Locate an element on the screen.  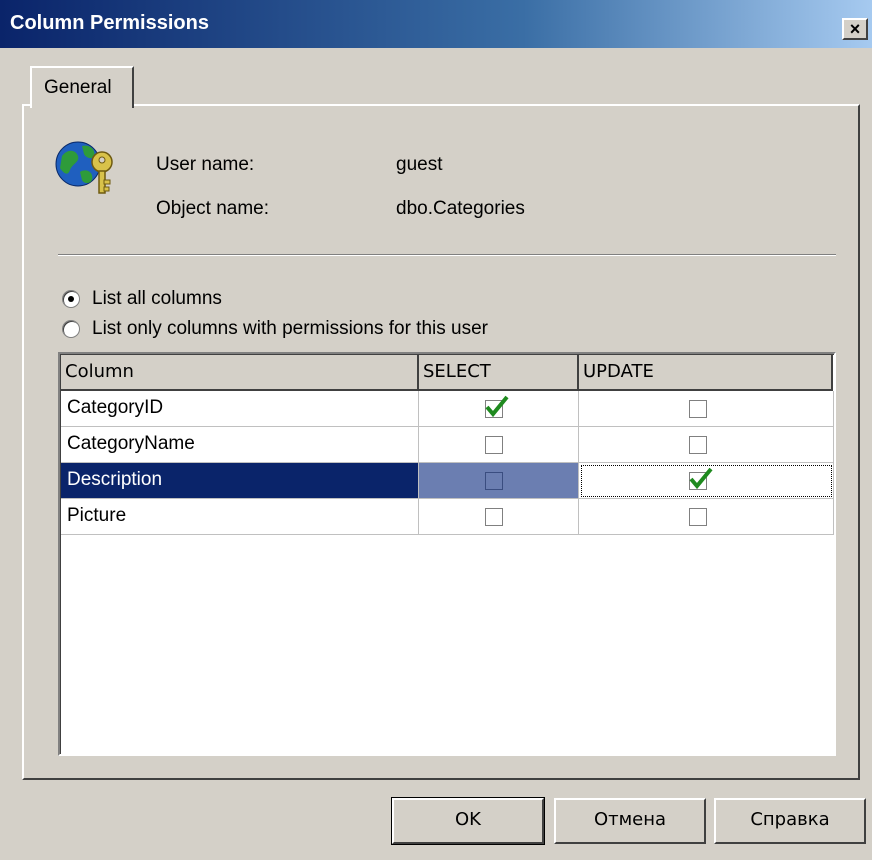
window-title: Column Permissions is located at coordinates (109, 23).